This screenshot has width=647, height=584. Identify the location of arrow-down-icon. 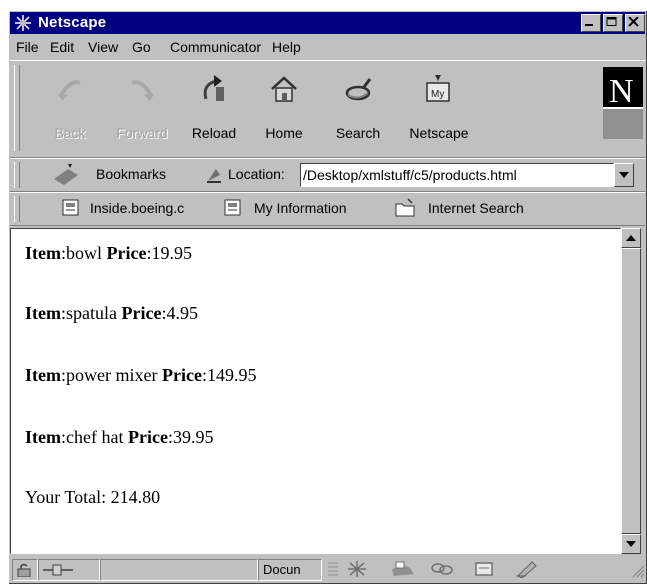
(631, 544).